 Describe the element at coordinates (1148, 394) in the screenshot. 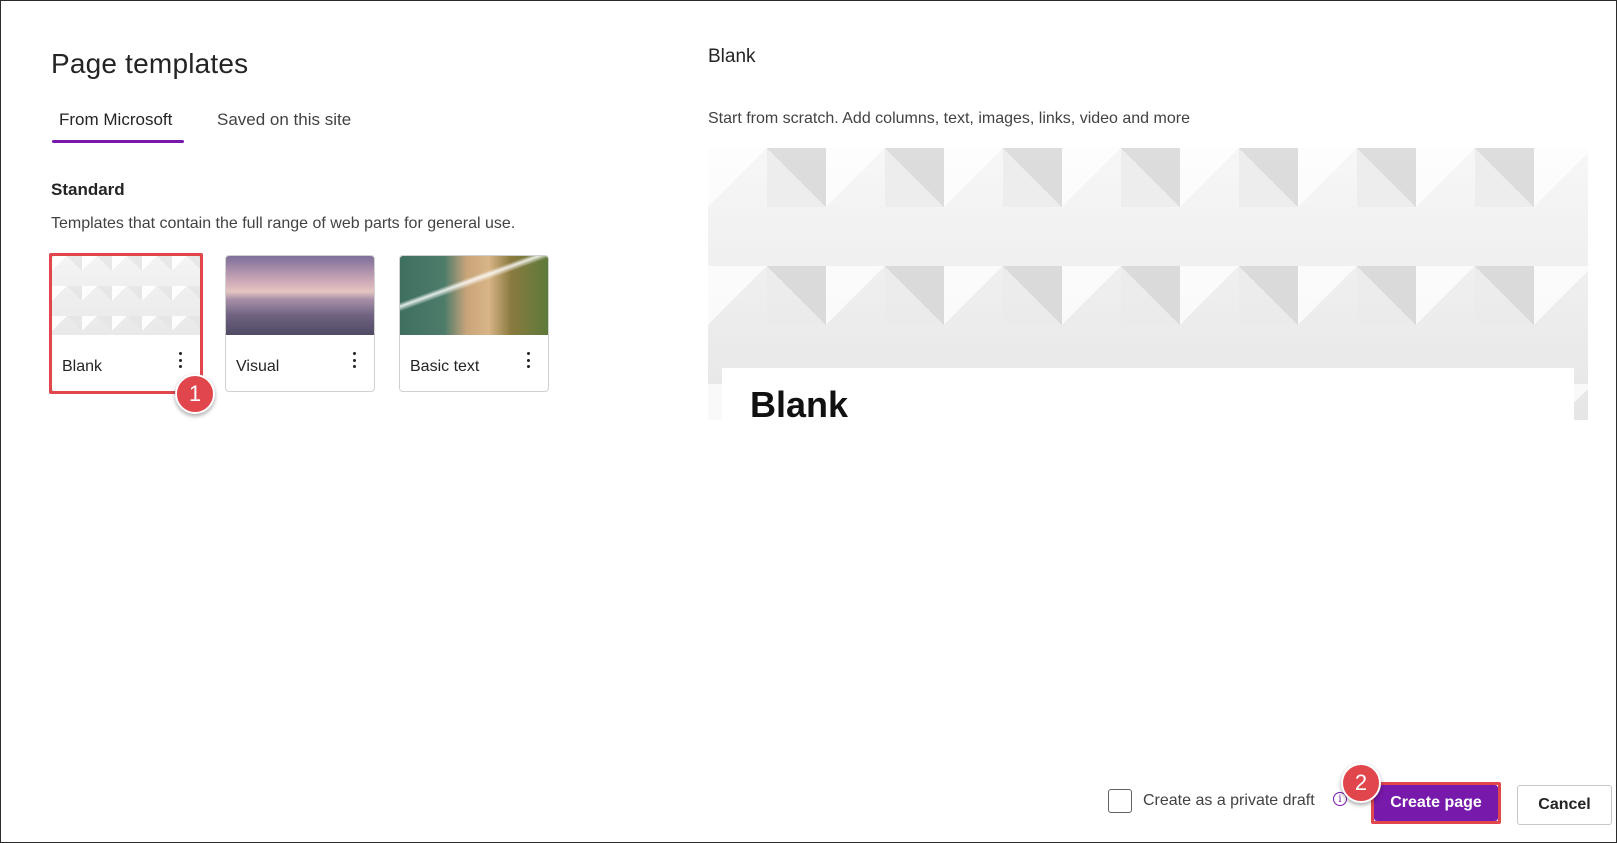

I see `preview-title-area: Blank` at that location.